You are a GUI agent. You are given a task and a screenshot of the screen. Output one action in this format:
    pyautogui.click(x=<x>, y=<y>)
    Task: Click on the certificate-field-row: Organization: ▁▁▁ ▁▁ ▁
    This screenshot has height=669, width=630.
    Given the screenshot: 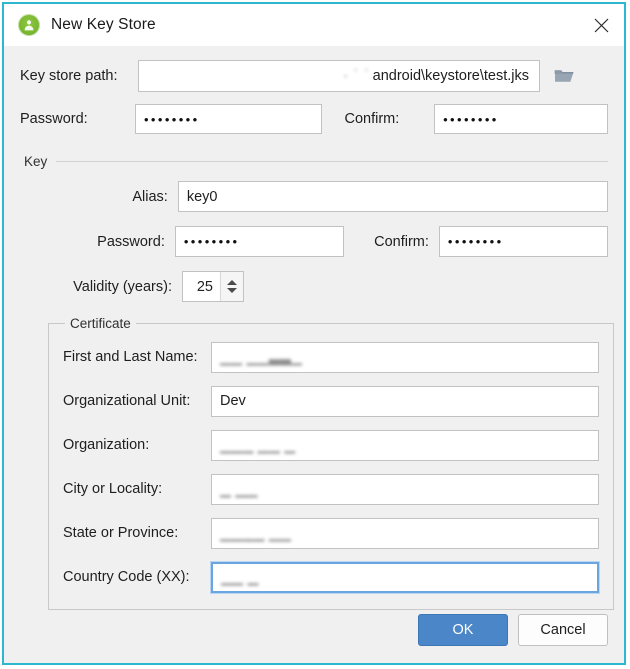 What is the action you would take?
    pyautogui.click(x=331, y=445)
    